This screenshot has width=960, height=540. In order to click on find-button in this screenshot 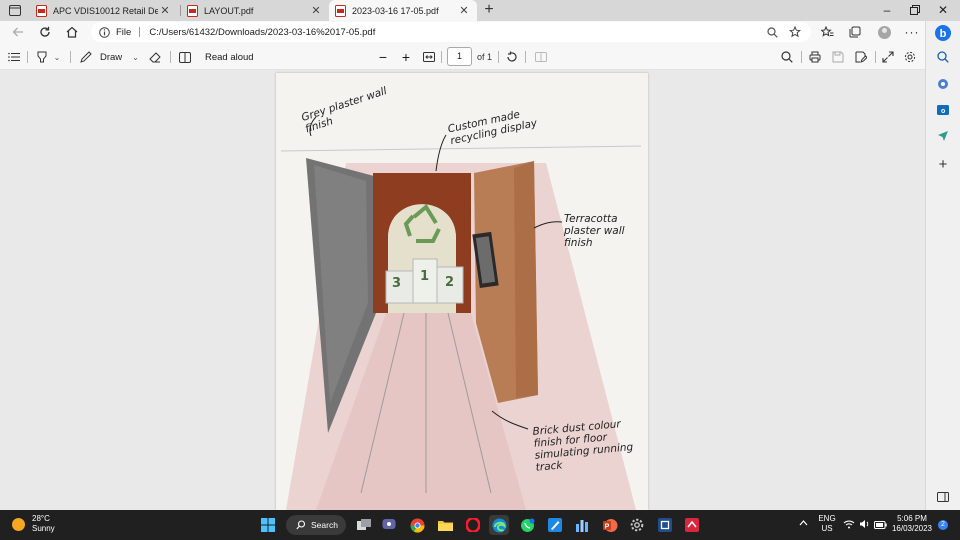, I will do `click(787, 57)`.